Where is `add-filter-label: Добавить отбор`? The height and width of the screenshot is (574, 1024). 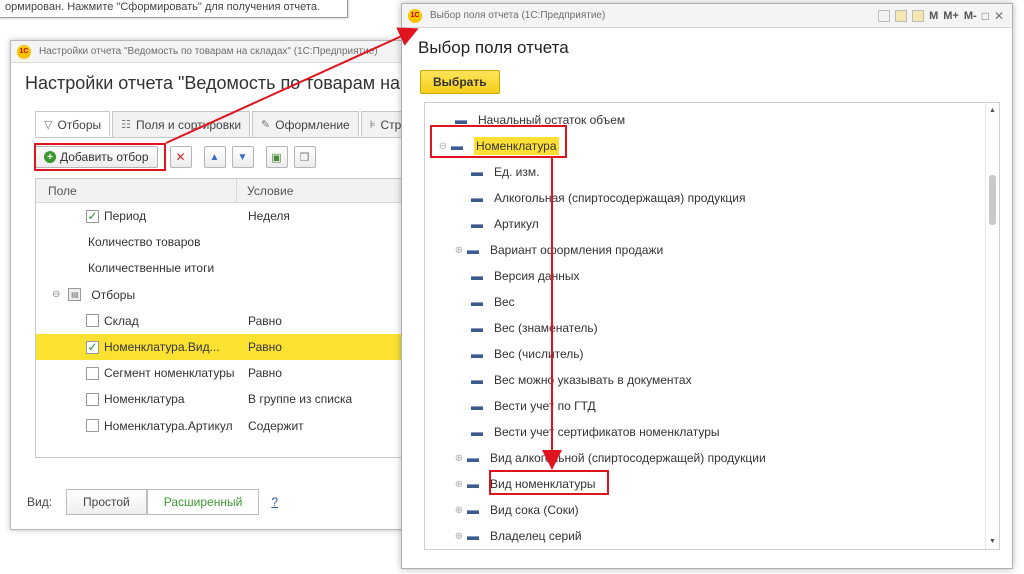 add-filter-label: Добавить отбор is located at coordinates (104, 157).